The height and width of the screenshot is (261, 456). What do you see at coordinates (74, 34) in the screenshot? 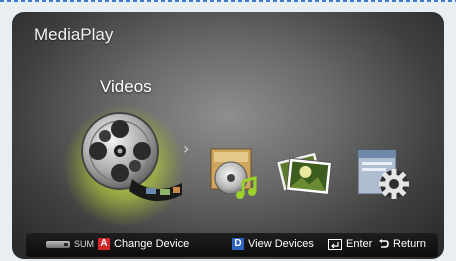
I see `app-title: MediaPlay` at bounding box center [74, 34].